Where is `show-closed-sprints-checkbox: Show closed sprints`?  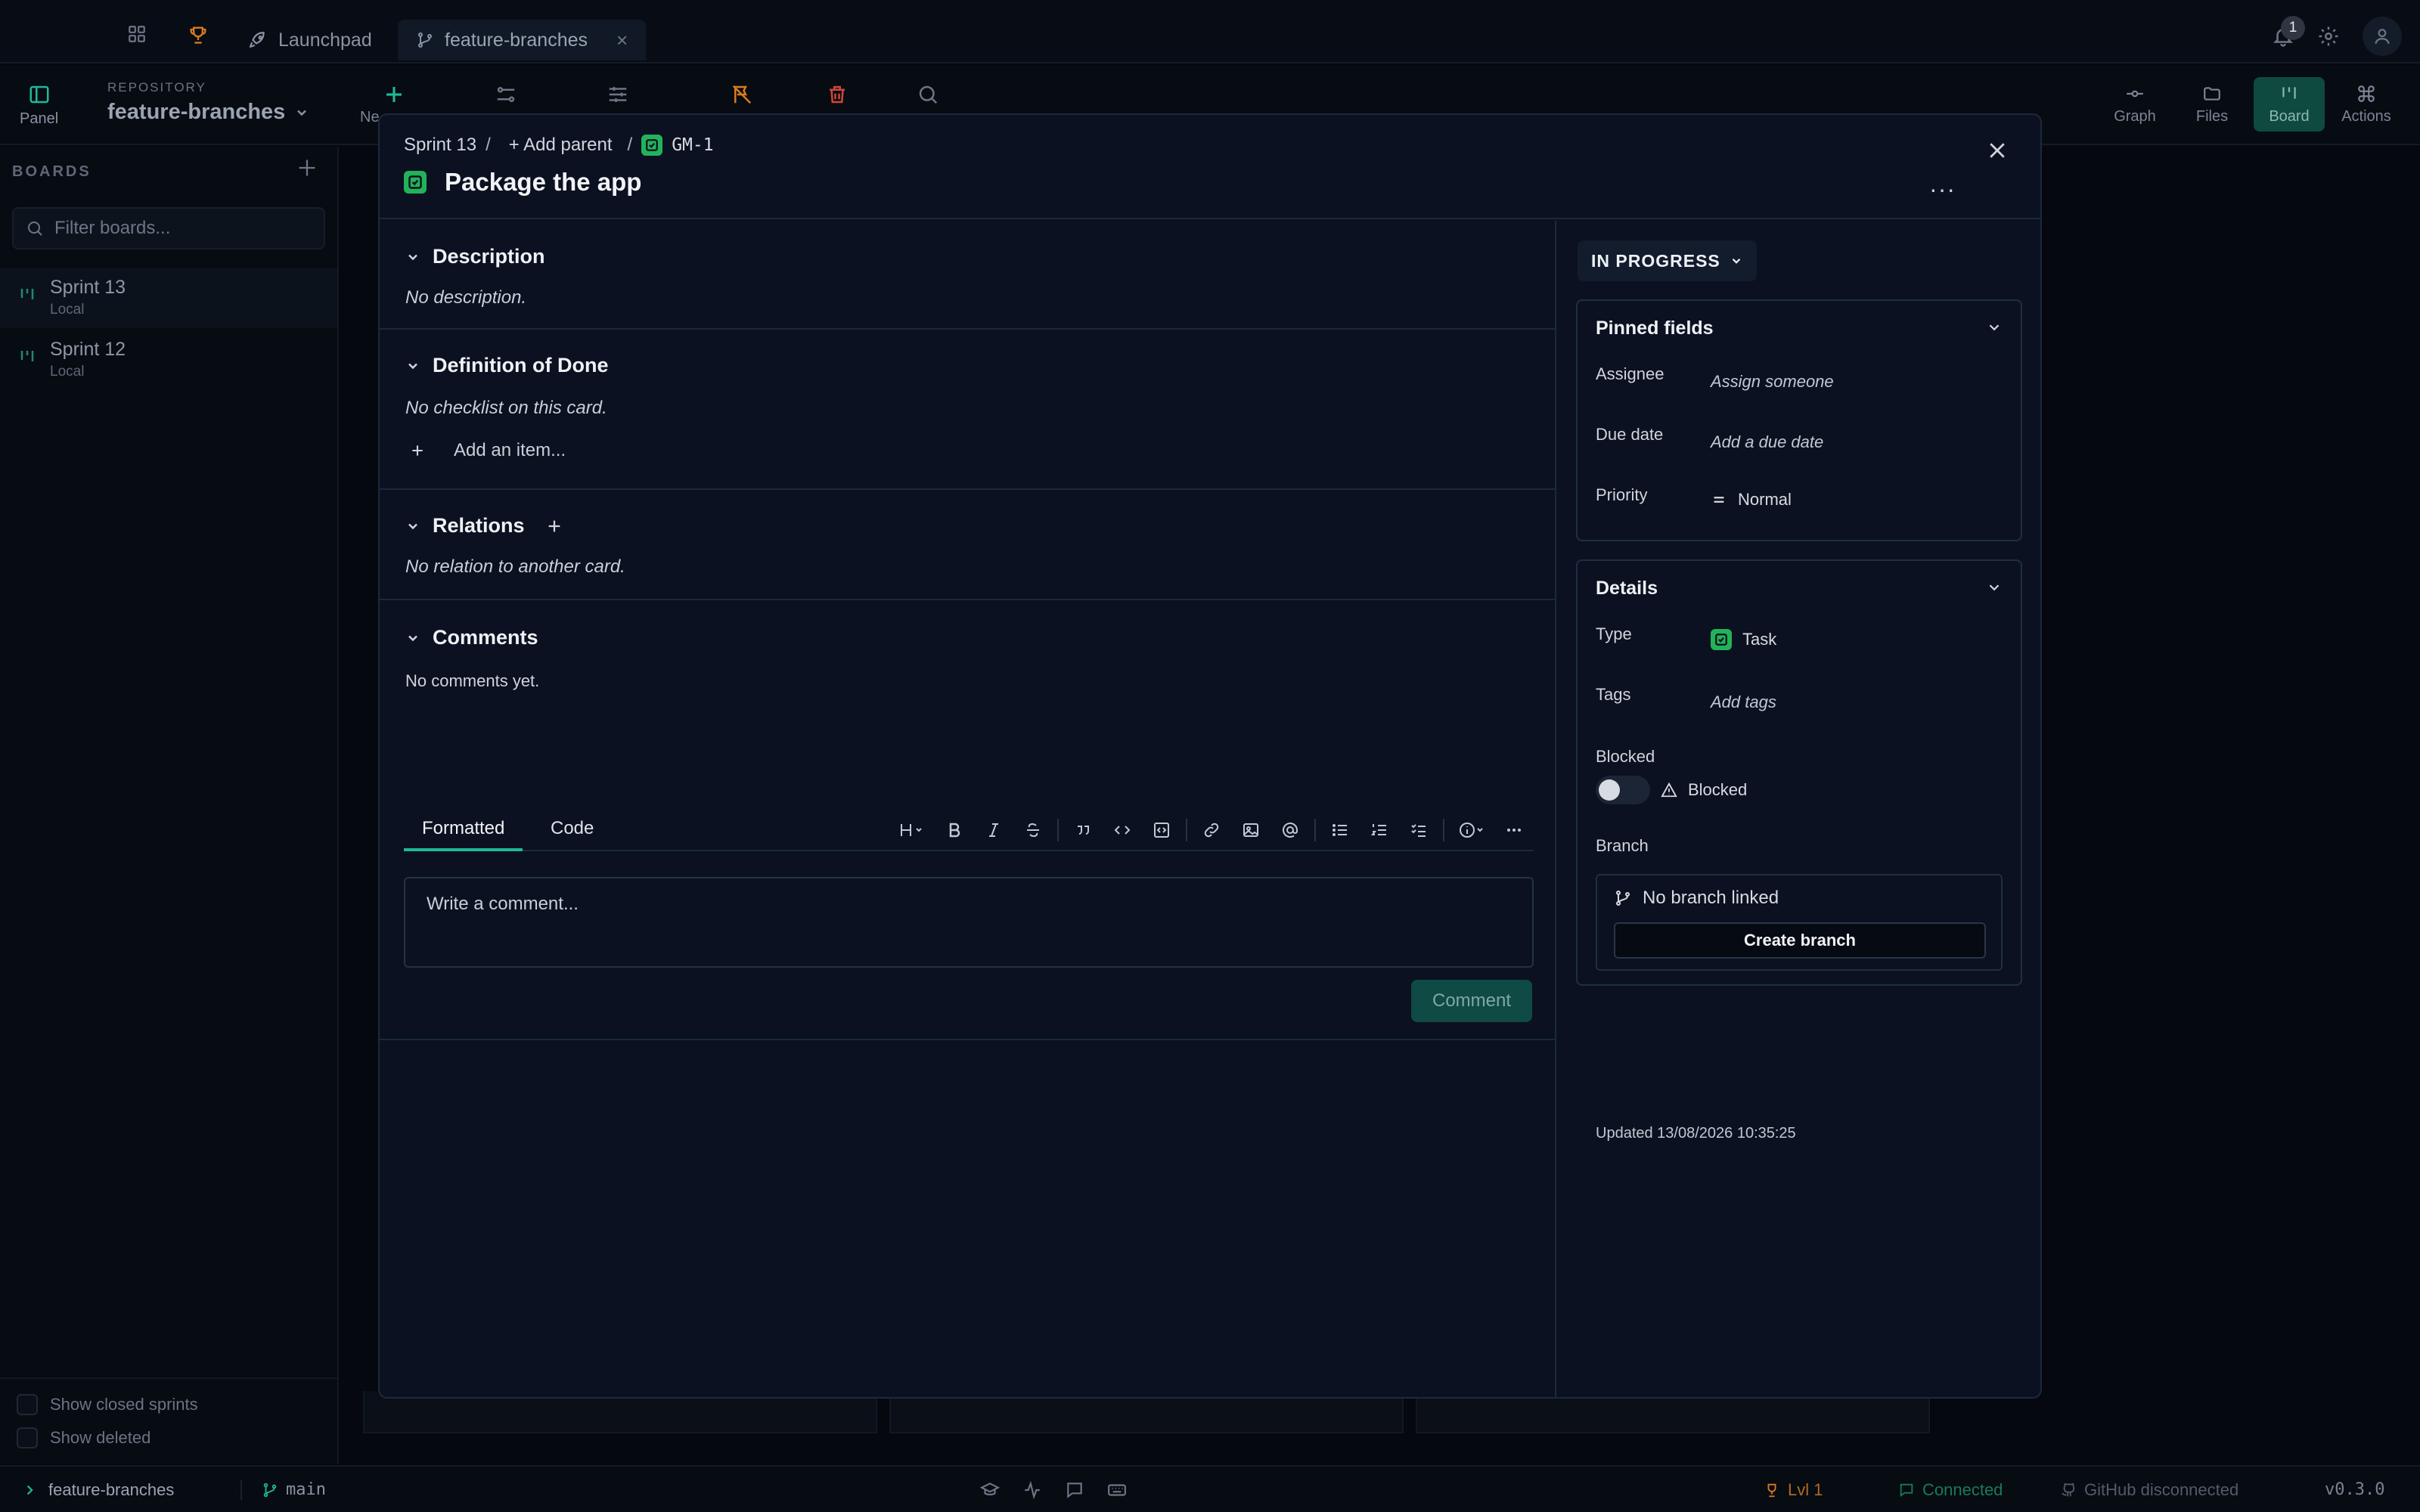 show-closed-sprints-checkbox: Show closed sprints is located at coordinates (107, 1404).